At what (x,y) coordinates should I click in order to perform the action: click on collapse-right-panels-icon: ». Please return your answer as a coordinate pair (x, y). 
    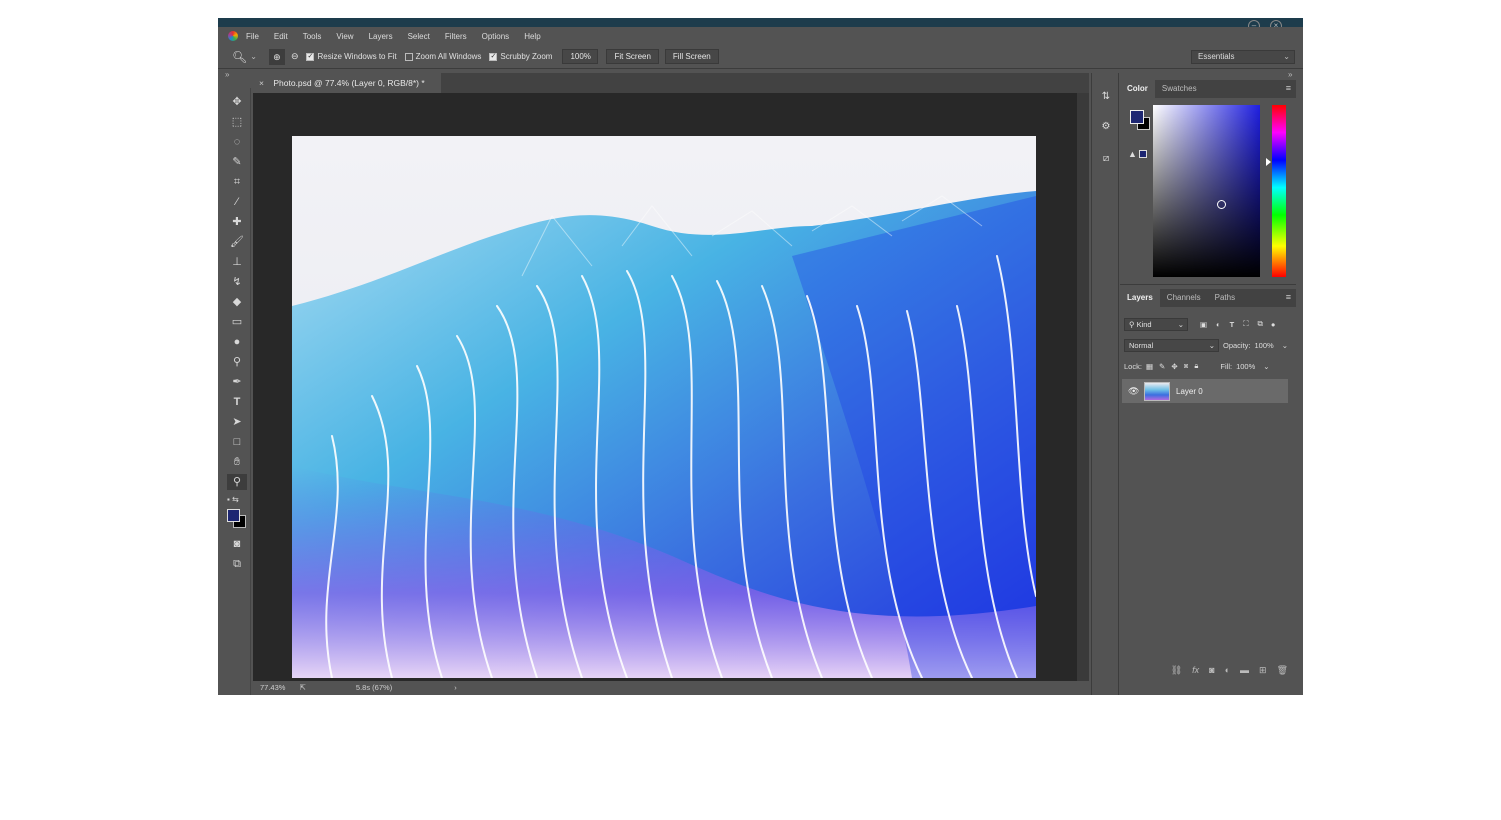
    Looking at the image, I should click on (1290, 74).